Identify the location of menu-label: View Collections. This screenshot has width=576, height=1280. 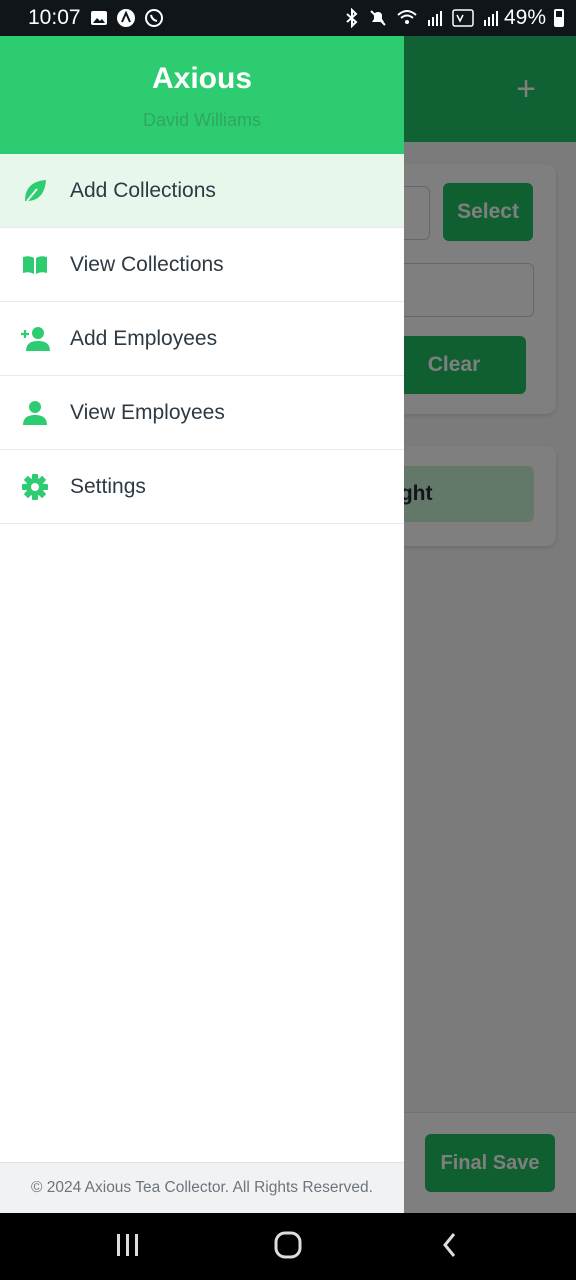
(147, 264).